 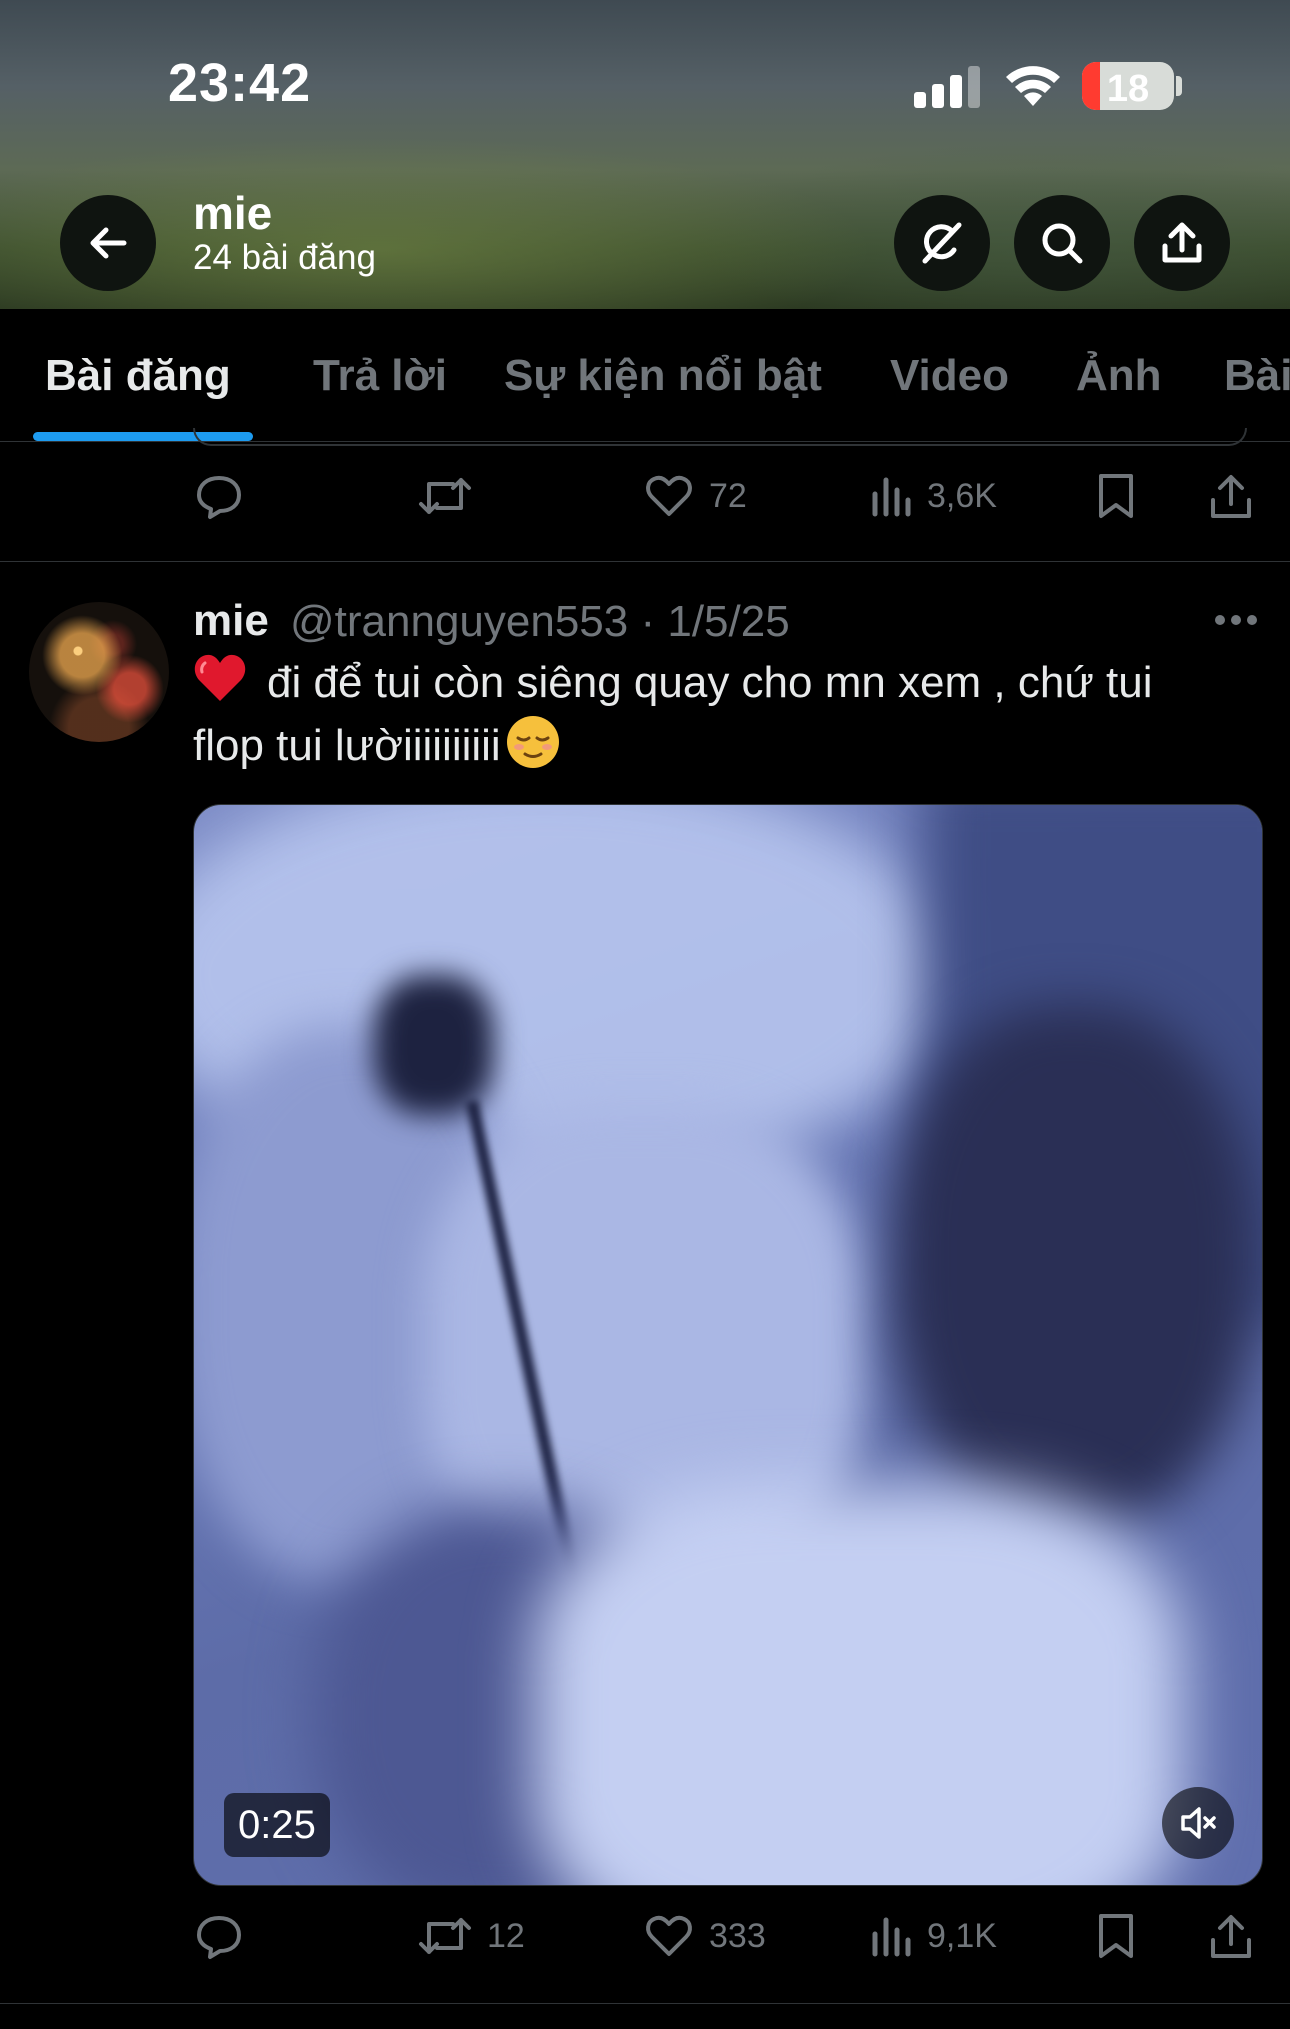 What do you see at coordinates (1179, 86) in the screenshot?
I see `battery-cap` at bounding box center [1179, 86].